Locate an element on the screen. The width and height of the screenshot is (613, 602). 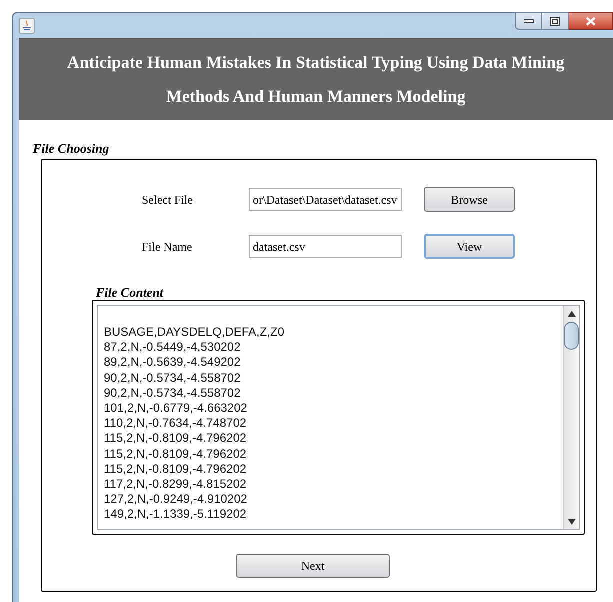
action-button: Browse is located at coordinates (469, 199).